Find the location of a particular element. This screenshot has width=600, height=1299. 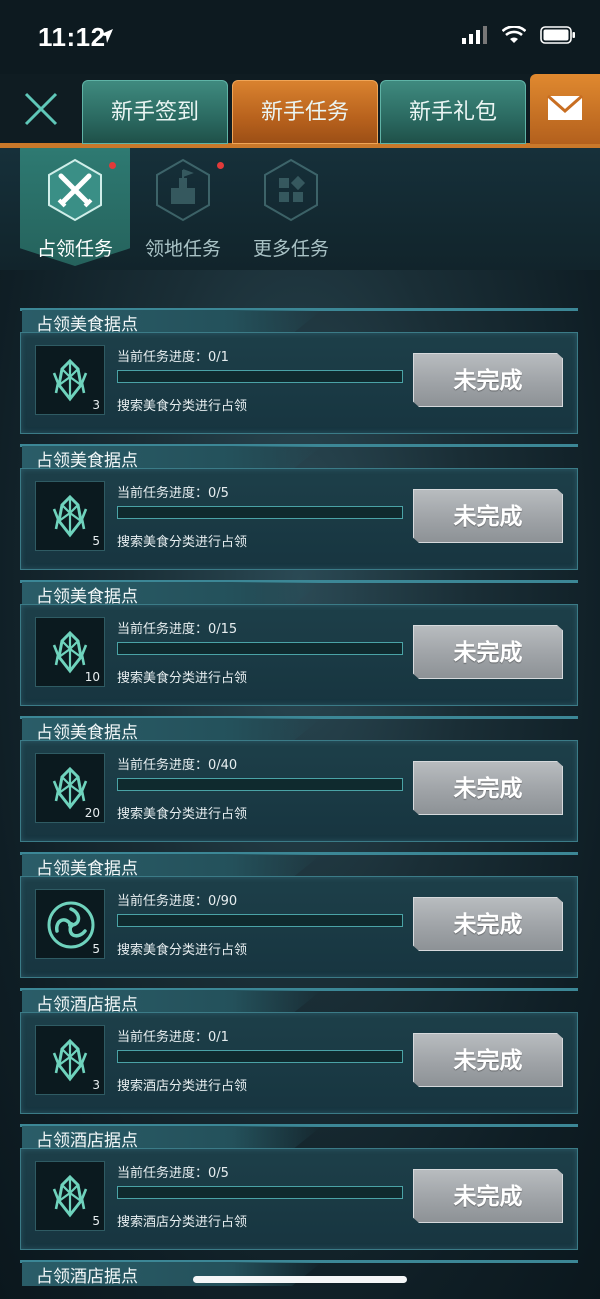

signal-icon is located at coordinates (475, 37).